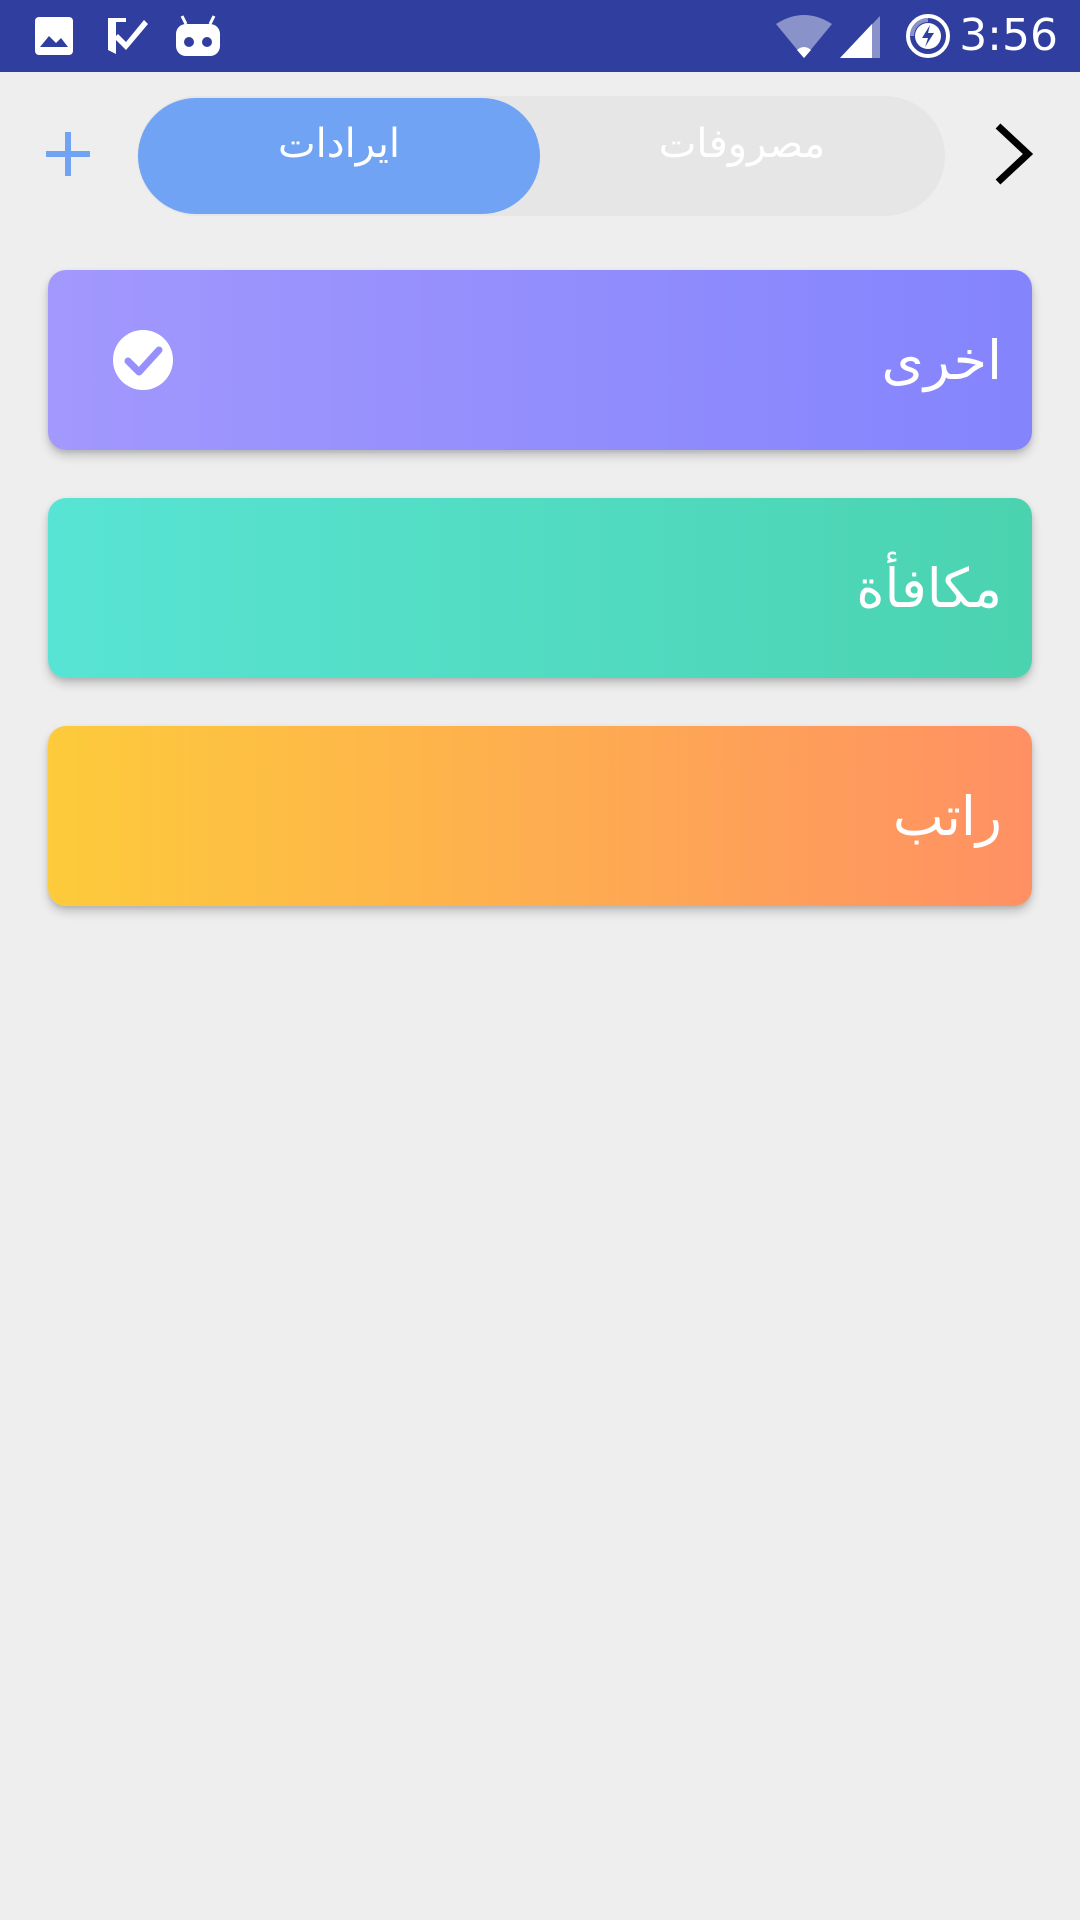  I want to click on chevron-right-icon, so click(1014, 154).